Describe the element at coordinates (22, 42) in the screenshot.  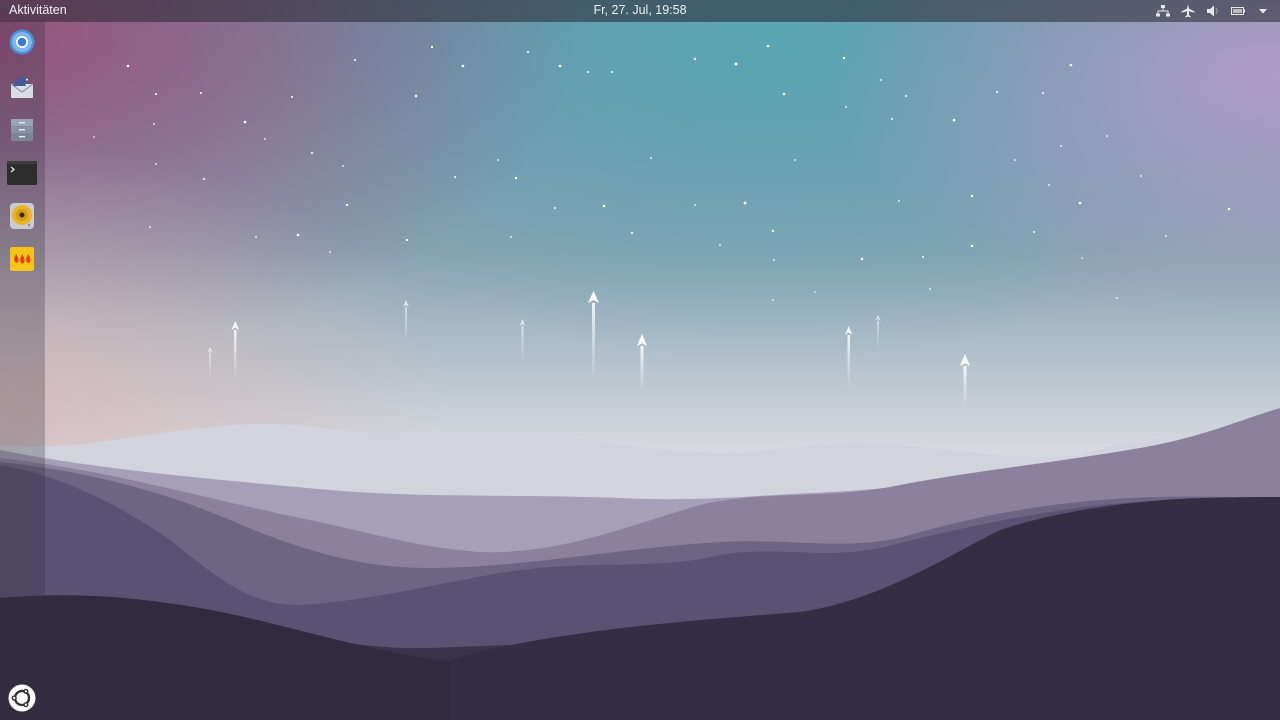
I see `chromium-icon` at that location.